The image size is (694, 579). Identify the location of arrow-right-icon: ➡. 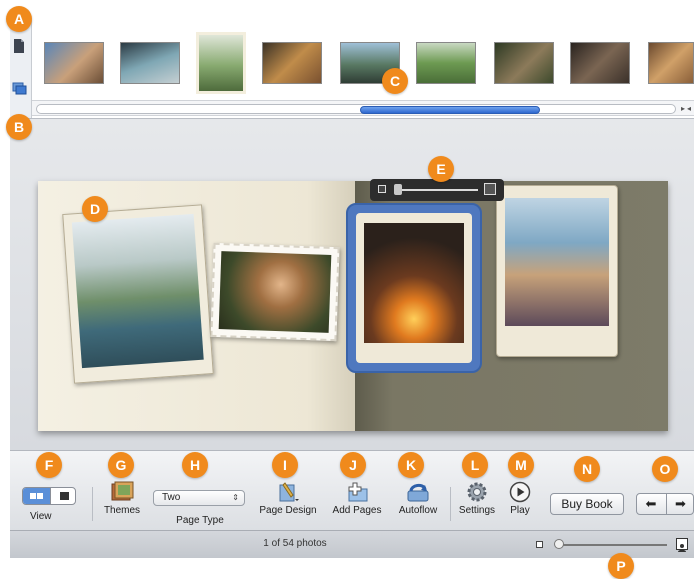
(679, 504).